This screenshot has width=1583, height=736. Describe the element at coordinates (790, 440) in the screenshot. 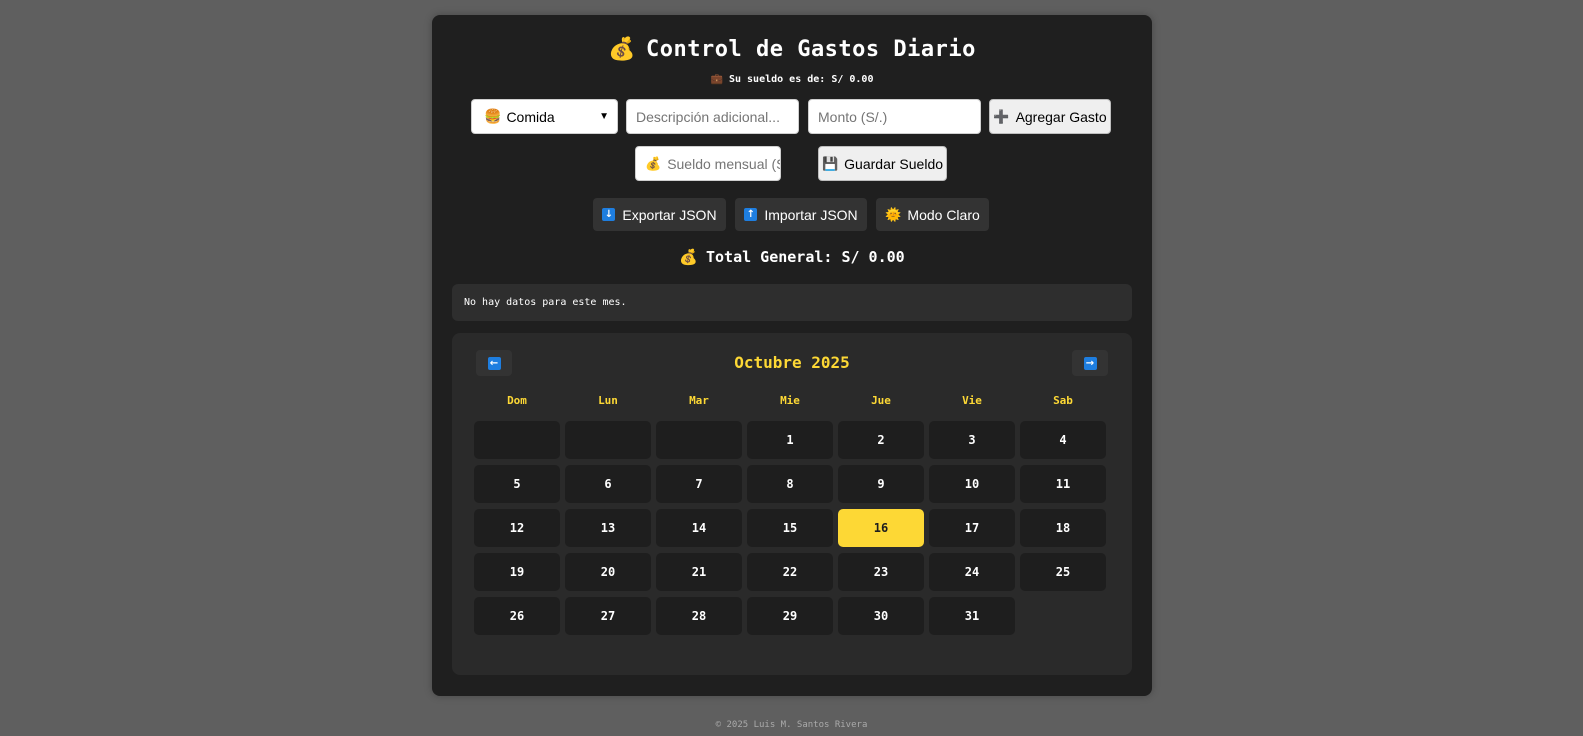

I see `calendar-day: 1` at that location.